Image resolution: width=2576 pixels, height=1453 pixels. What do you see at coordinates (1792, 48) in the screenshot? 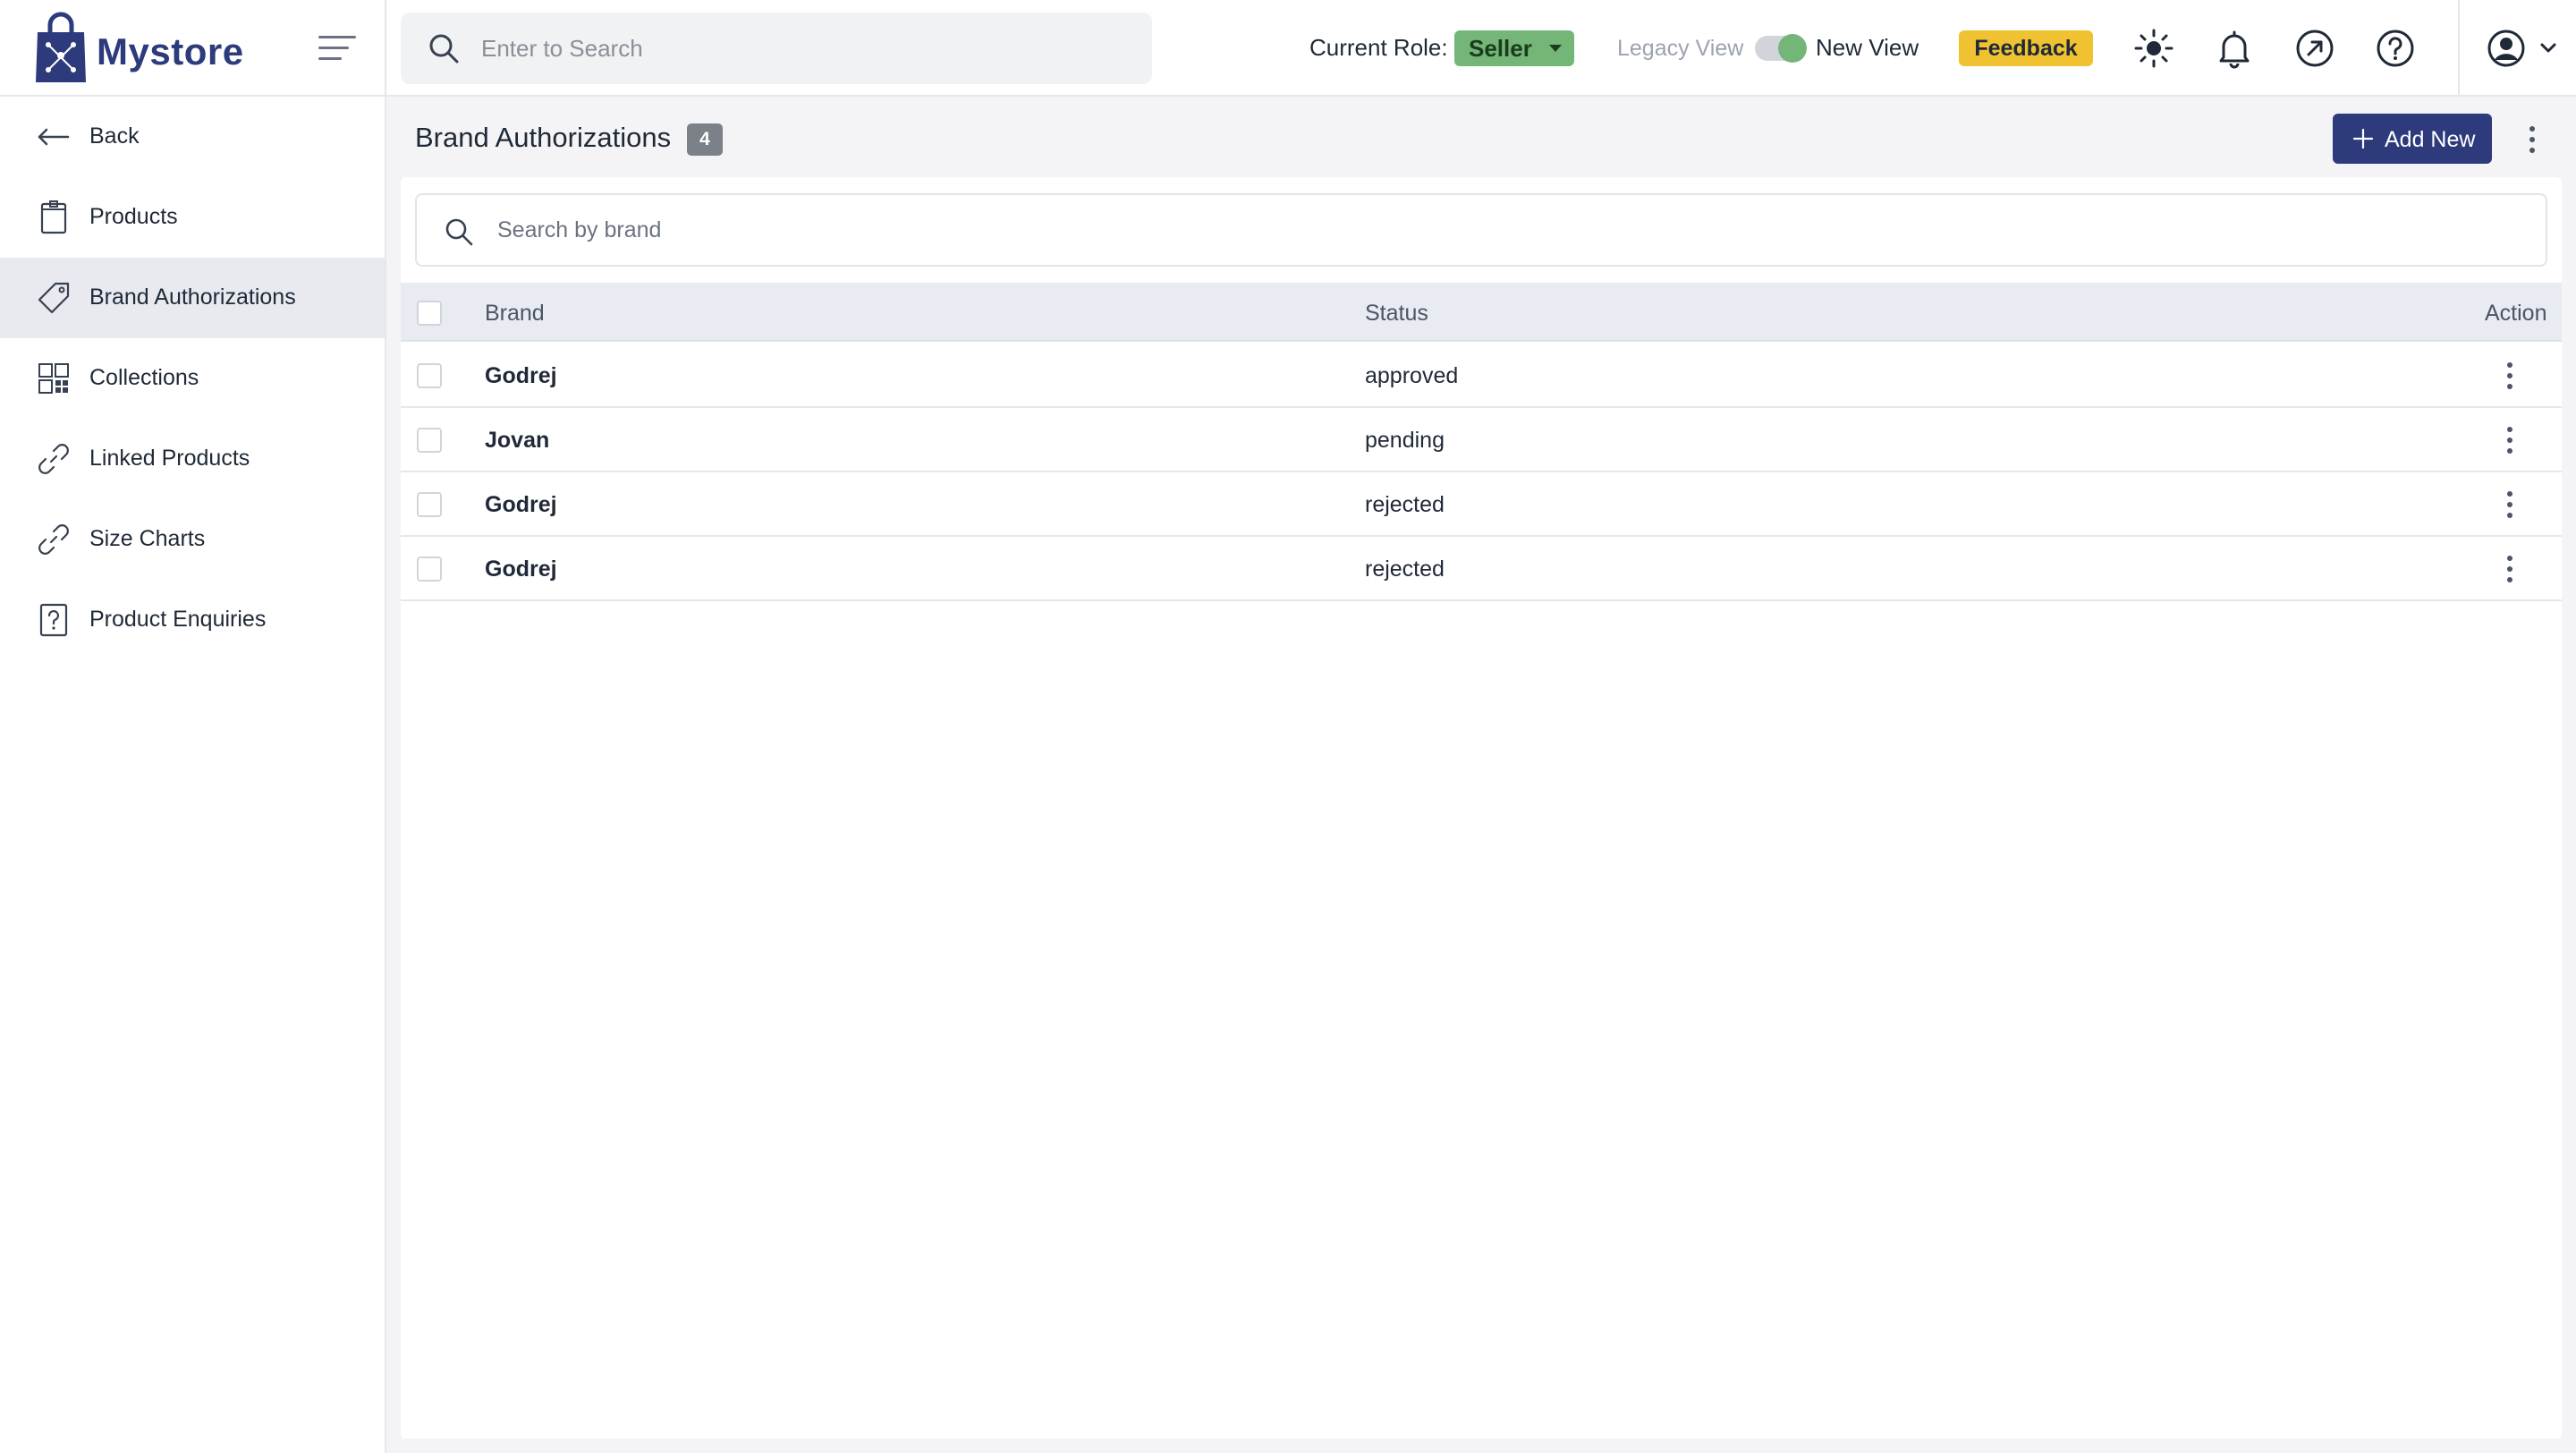
I see `toggle-knob` at bounding box center [1792, 48].